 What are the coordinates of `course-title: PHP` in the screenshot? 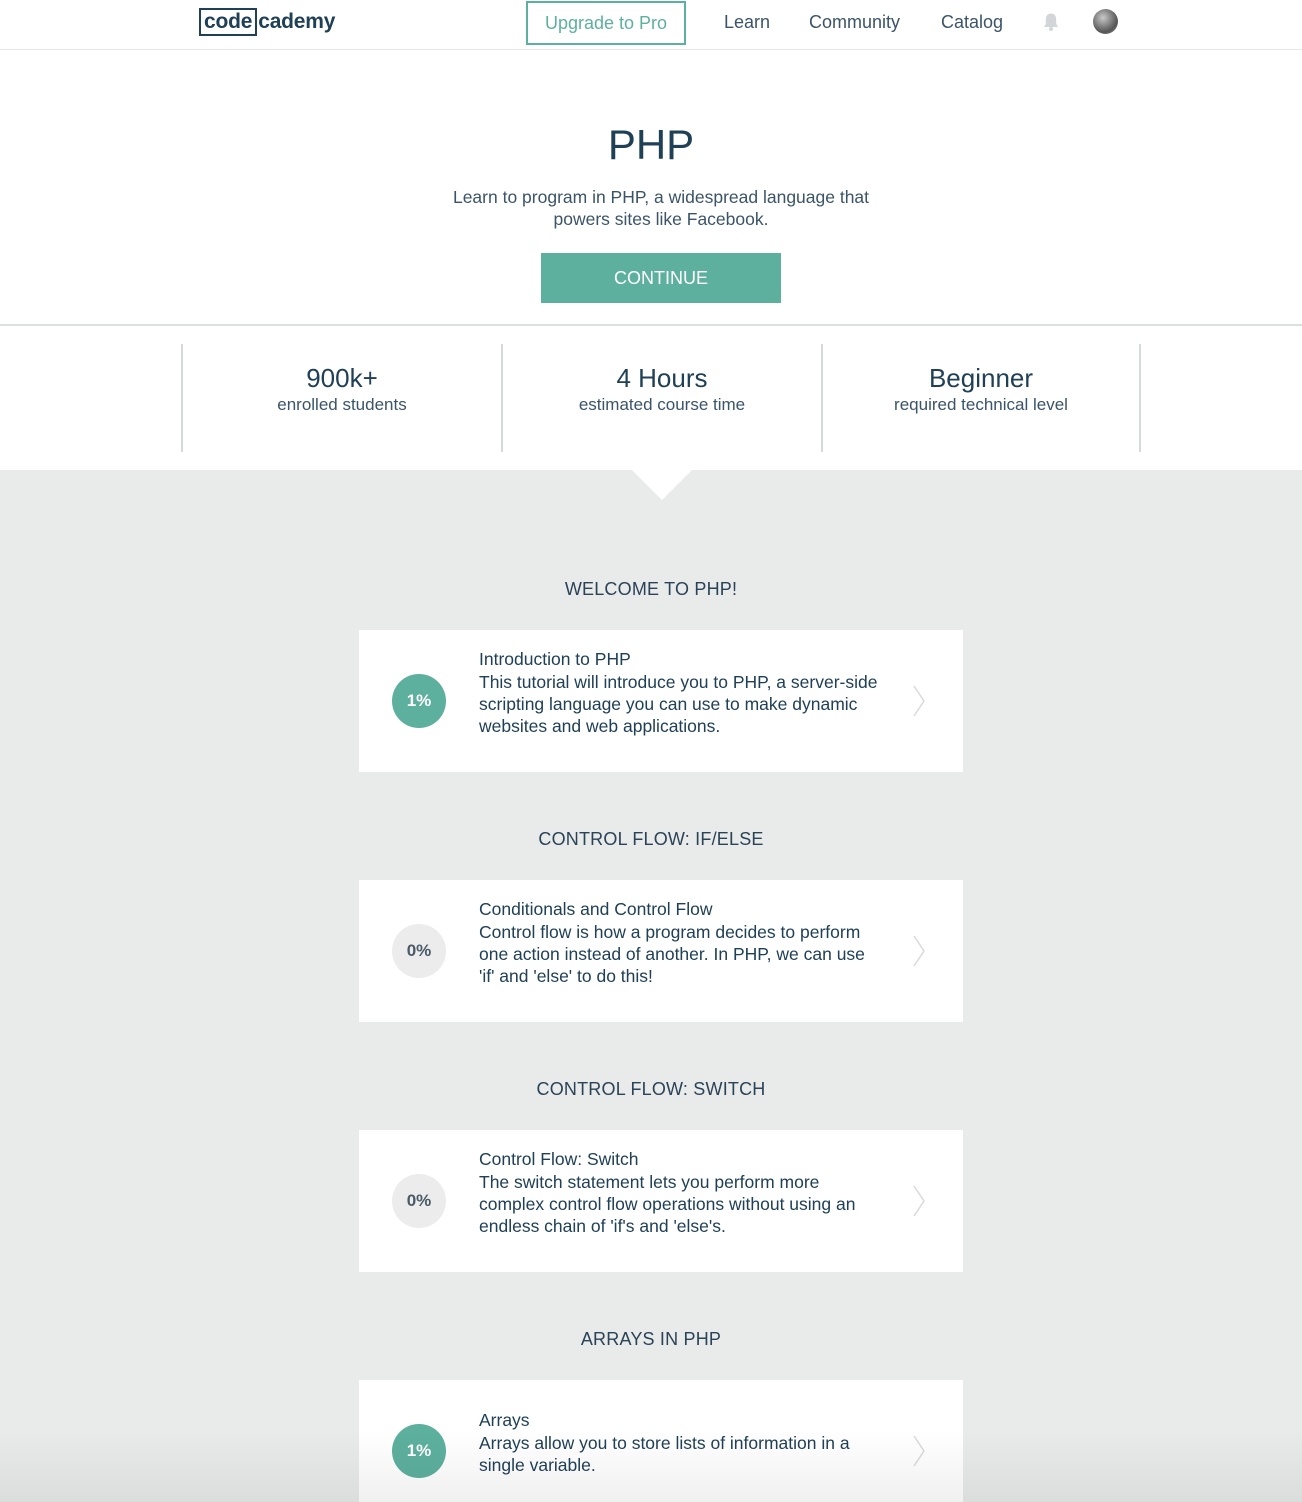 It's located at (651, 144).